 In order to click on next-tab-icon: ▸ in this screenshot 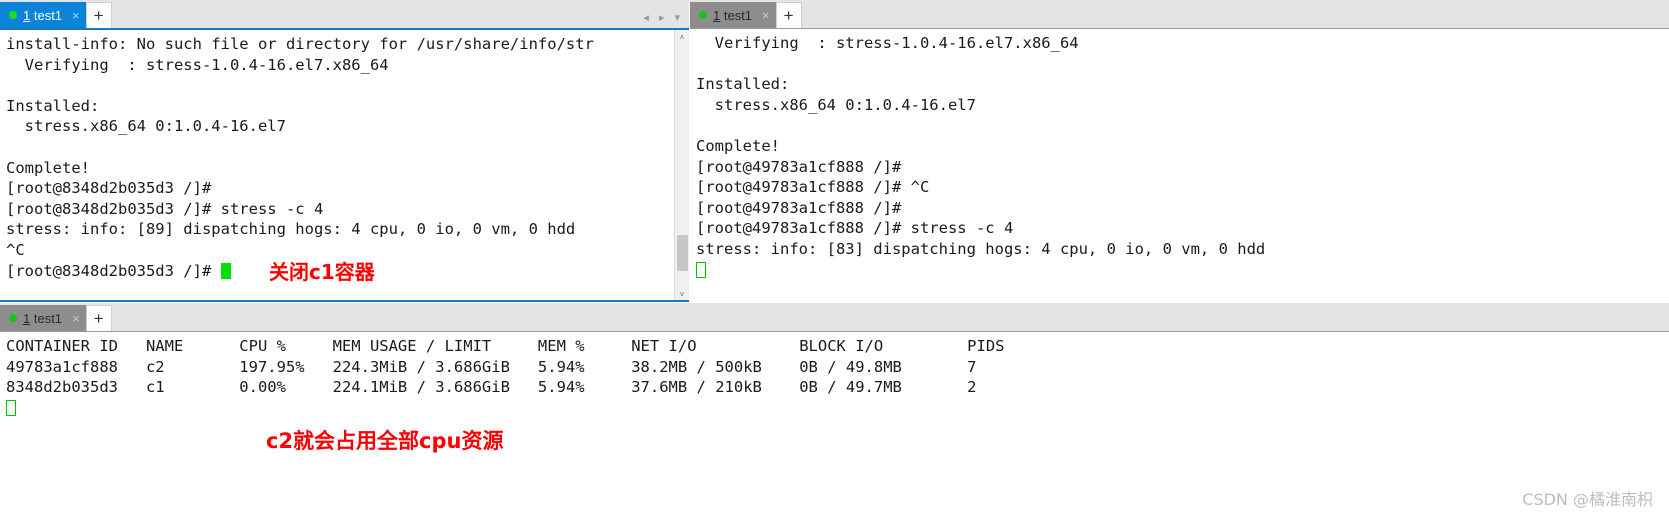, I will do `click(662, 18)`.